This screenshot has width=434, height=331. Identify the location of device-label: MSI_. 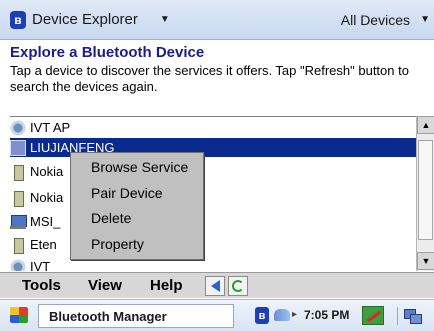
(45, 221).